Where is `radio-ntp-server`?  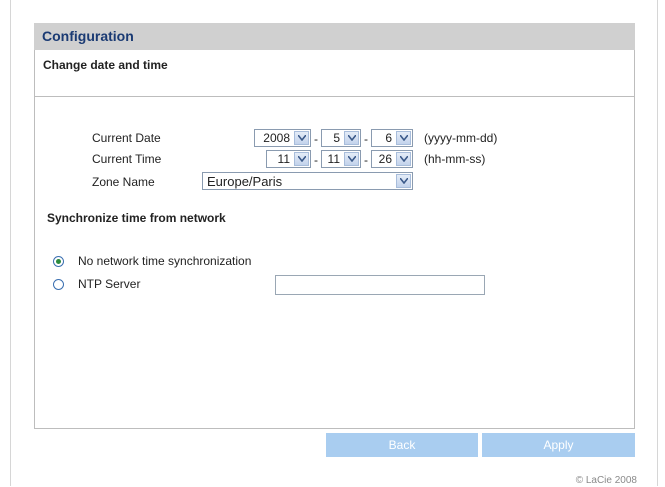
radio-ntp-server is located at coordinates (58, 284).